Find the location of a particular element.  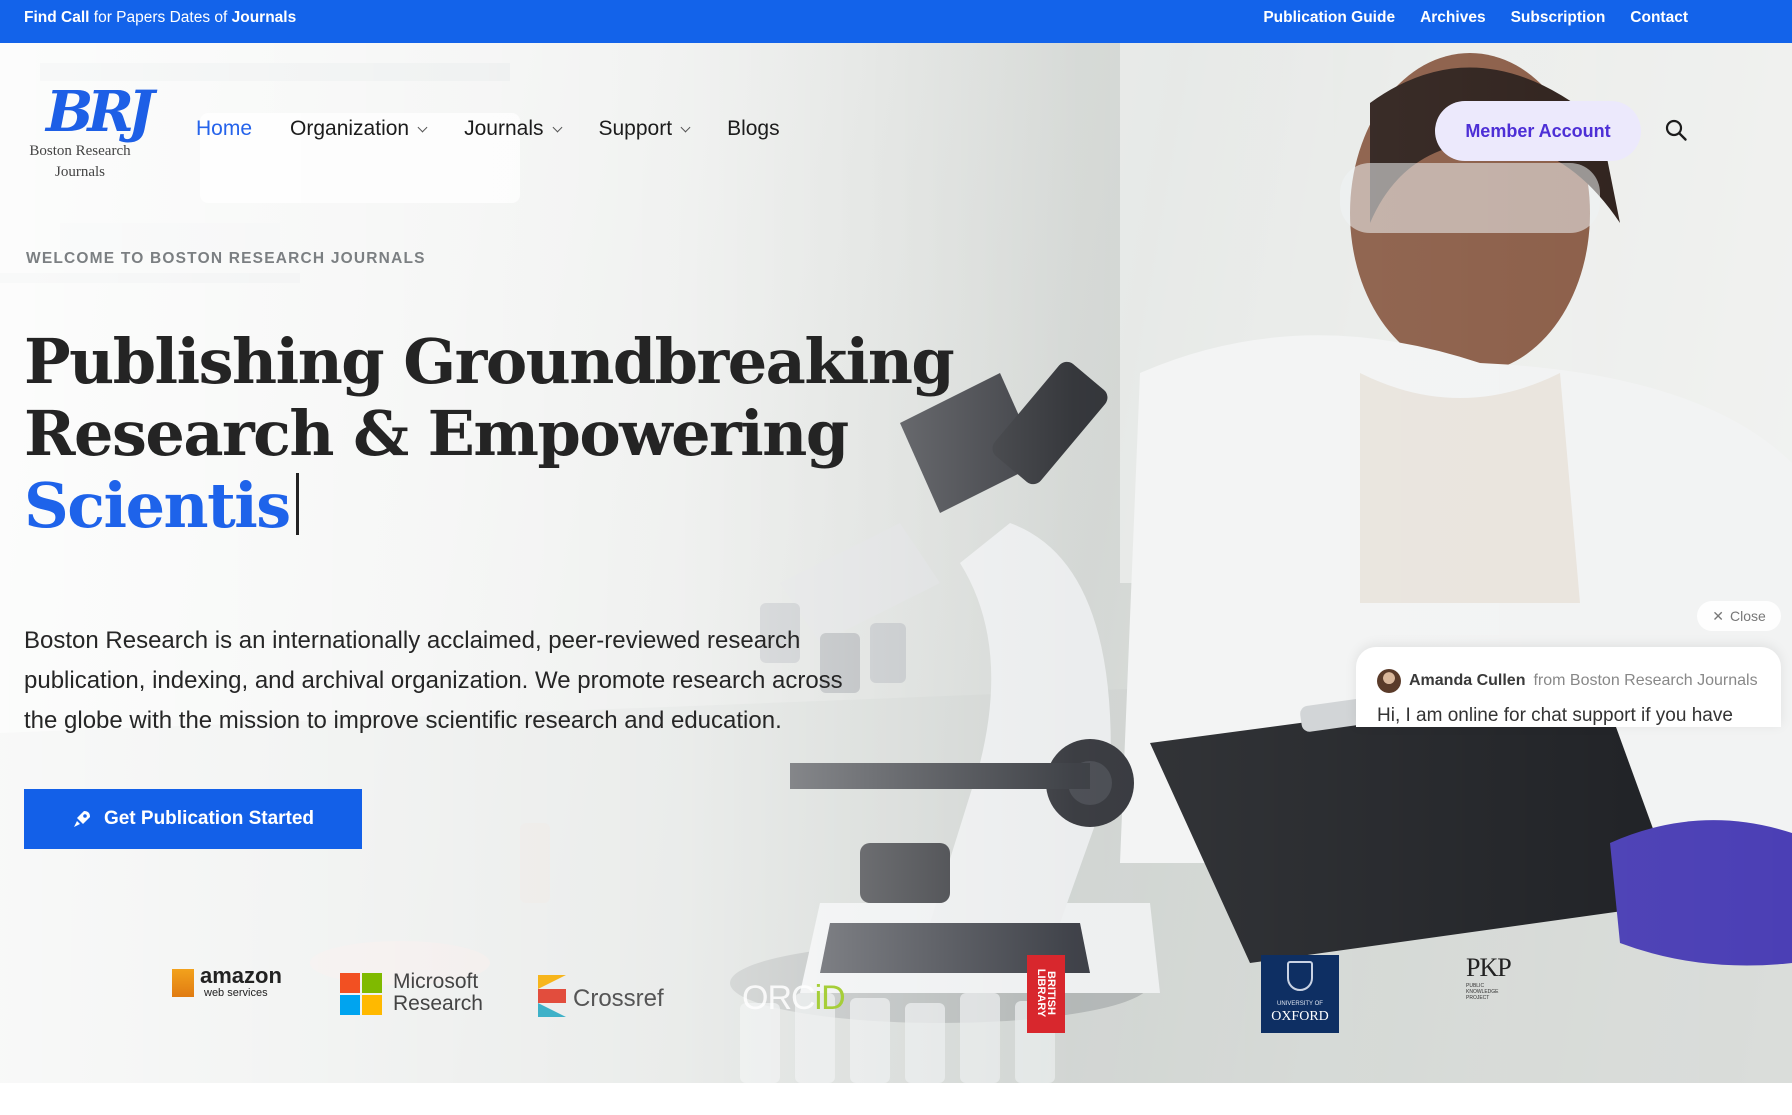

nav-item-support: Support is located at coordinates (644, 129).